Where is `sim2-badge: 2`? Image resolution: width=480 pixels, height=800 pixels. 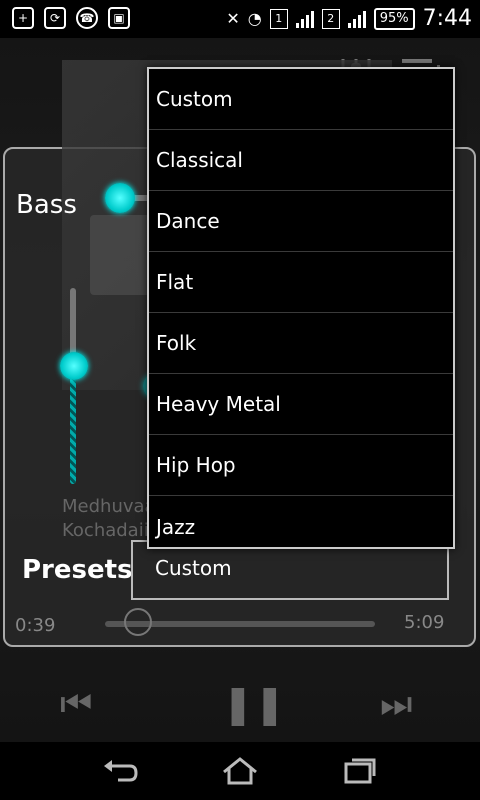
sim2-badge: 2 is located at coordinates (330, 18).